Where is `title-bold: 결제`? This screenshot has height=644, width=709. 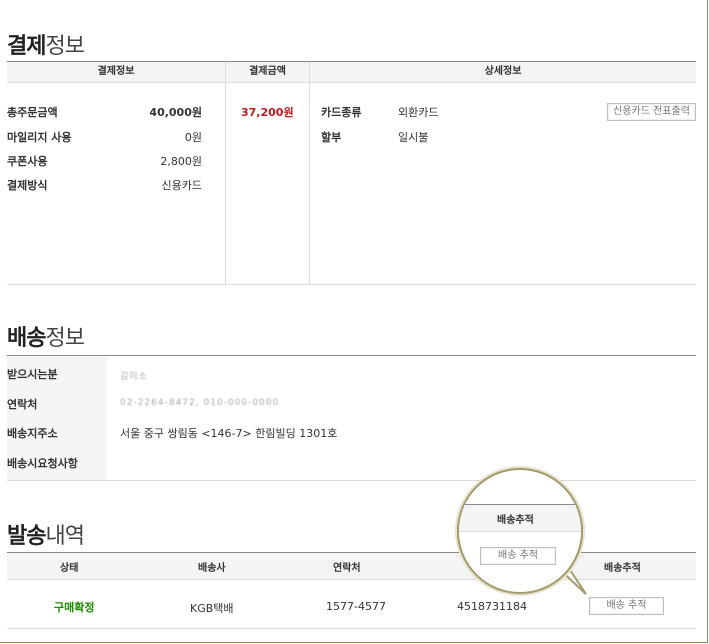
title-bold: 결제 is located at coordinates (26, 46).